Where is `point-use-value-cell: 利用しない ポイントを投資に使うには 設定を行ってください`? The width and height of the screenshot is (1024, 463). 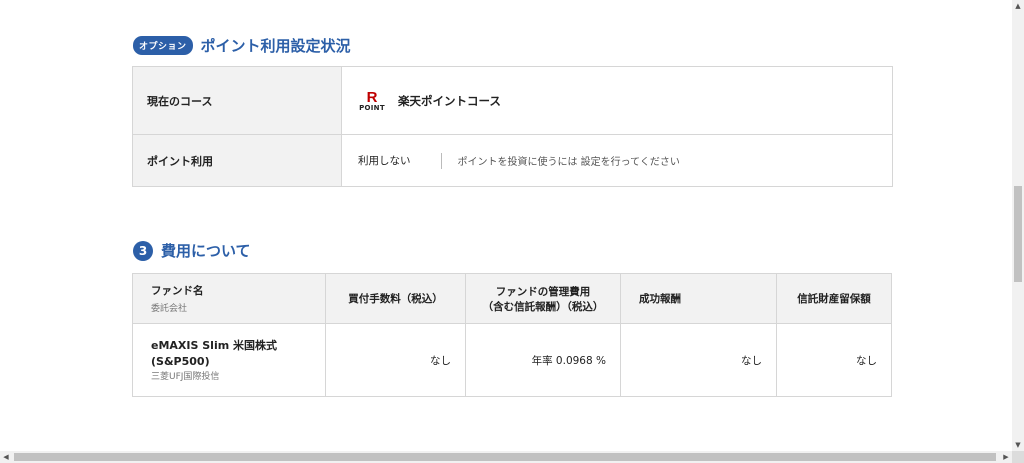 point-use-value-cell: 利用しない ポイントを投資に使うには 設定を行ってください is located at coordinates (617, 160).